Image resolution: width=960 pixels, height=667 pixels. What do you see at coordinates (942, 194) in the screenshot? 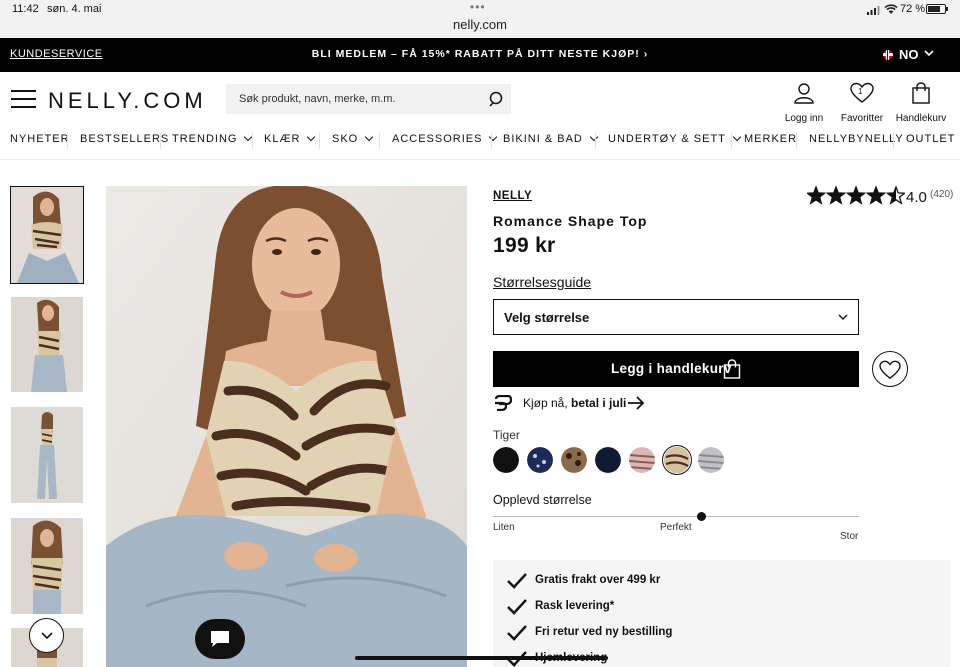
I see `review-count: (420)` at bounding box center [942, 194].